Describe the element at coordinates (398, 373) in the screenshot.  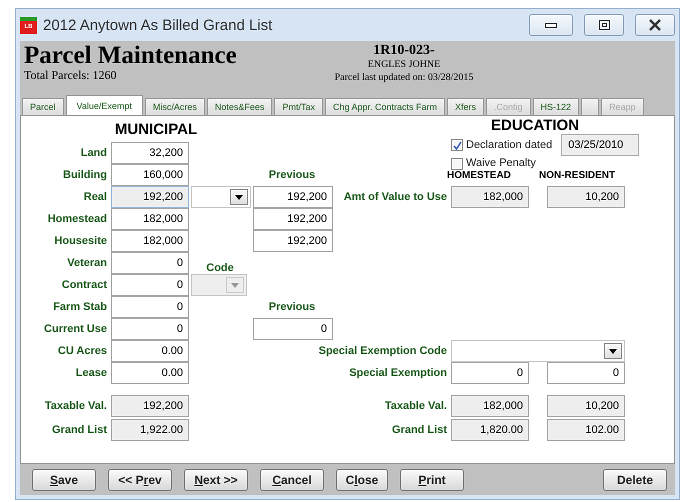
I see `field-label: Special Exemption` at that location.